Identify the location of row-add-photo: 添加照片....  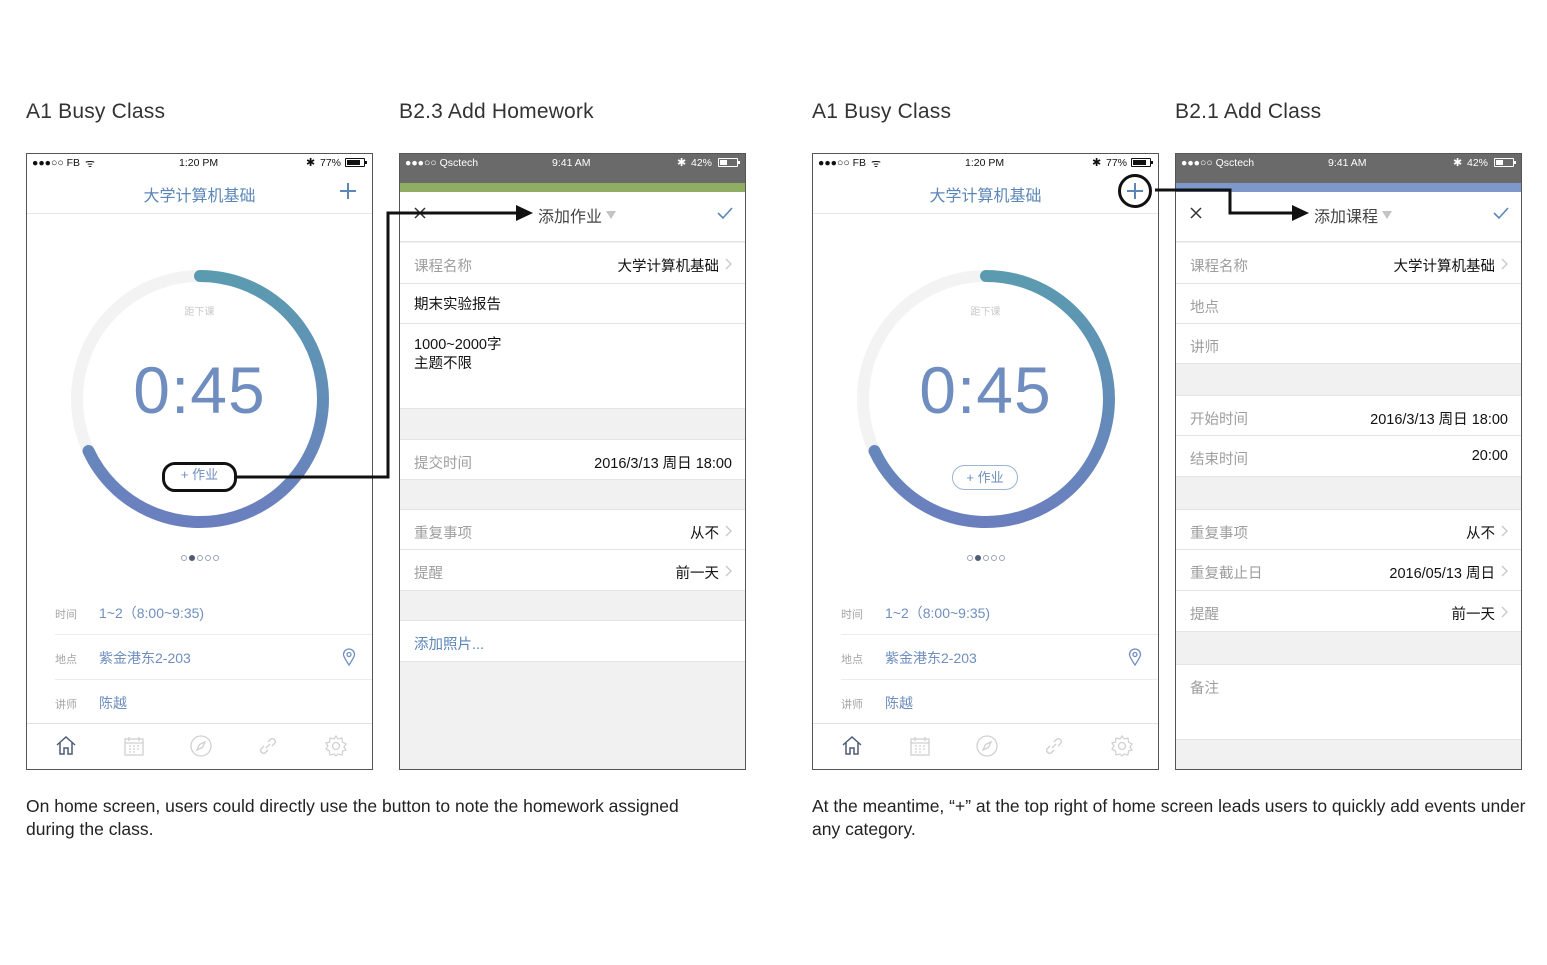
(572, 641).